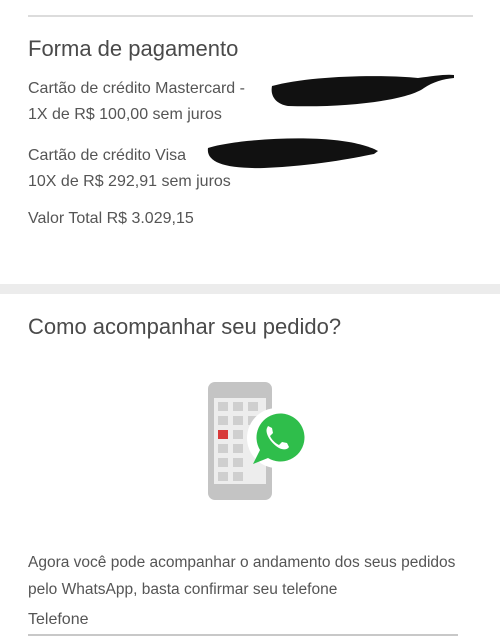 Image resolution: width=500 pixels, height=637 pixels. What do you see at coordinates (250, 289) in the screenshot?
I see `section-separator` at bounding box center [250, 289].